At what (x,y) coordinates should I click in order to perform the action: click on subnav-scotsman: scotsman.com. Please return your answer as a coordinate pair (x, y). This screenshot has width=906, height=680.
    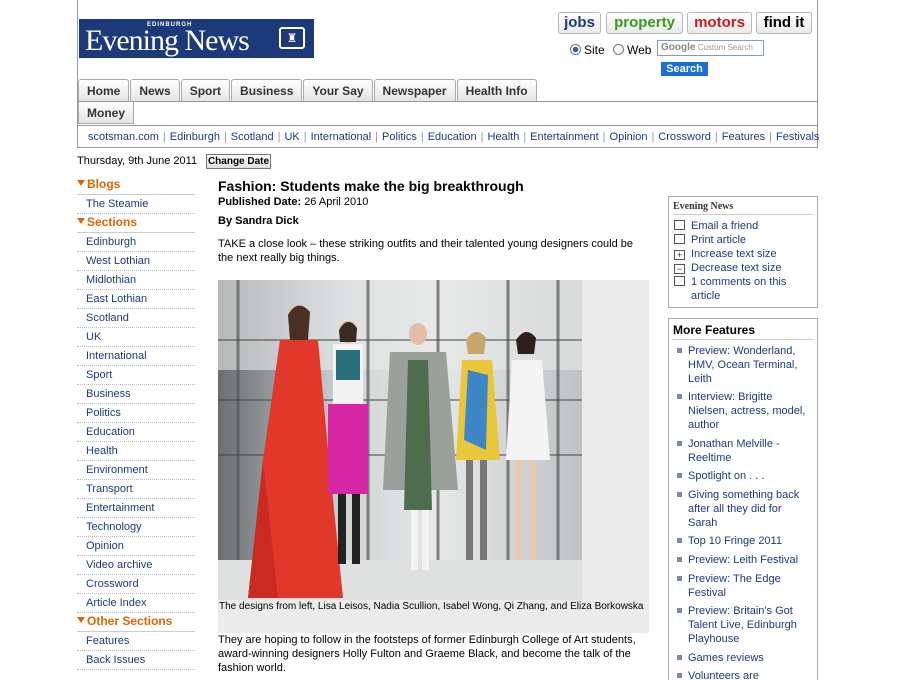
    Looking at the image, I should click on (123, 137).